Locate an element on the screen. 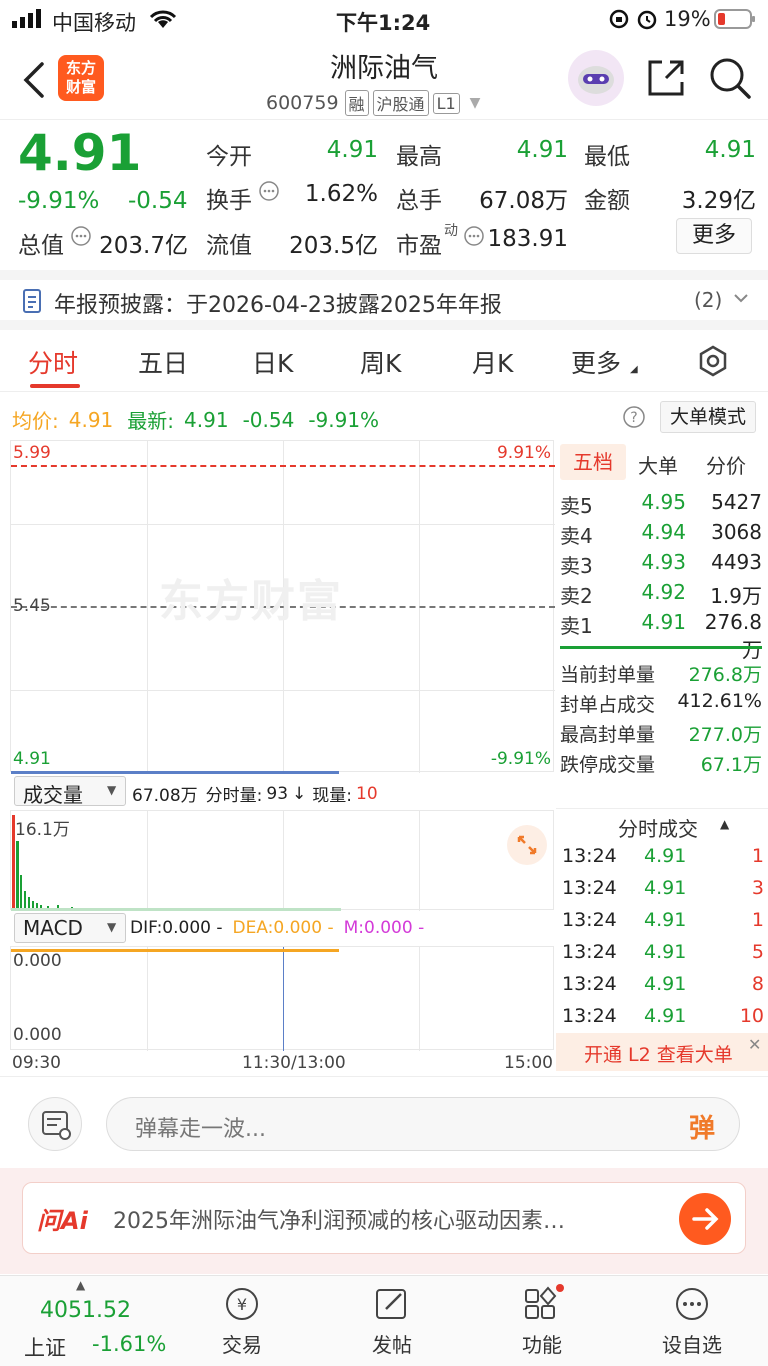 Image resolution: width=768 pixels, height=1366 pixels. macd-chart: 0.000 0.000 is located at coordinates (282, 998).